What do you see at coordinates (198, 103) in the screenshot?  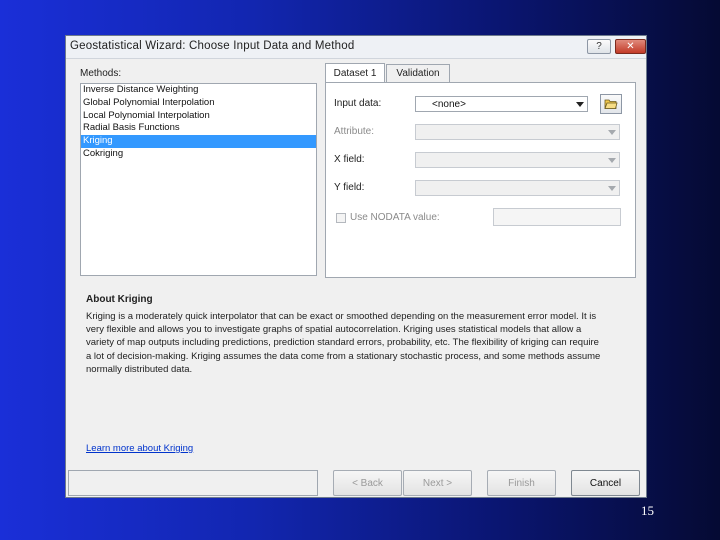 I see `method-item-global-polynomial: Global Polynomial Interpolation` at bounding box center [198, 103].